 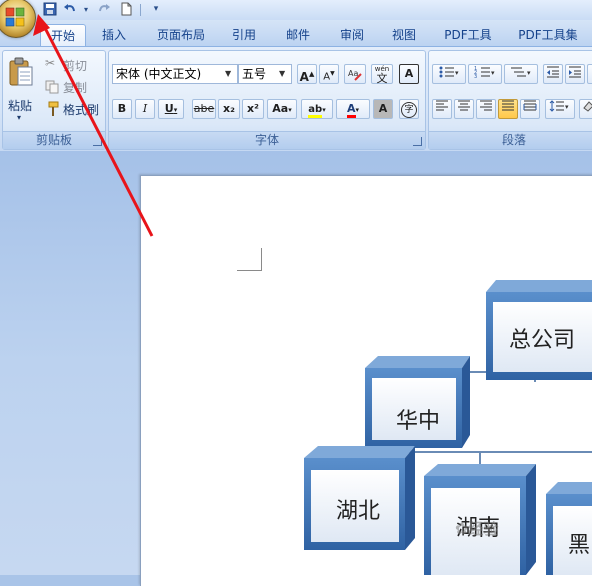 I want to click on org-node-head-office: 总公司, so click(x=539, y=330).